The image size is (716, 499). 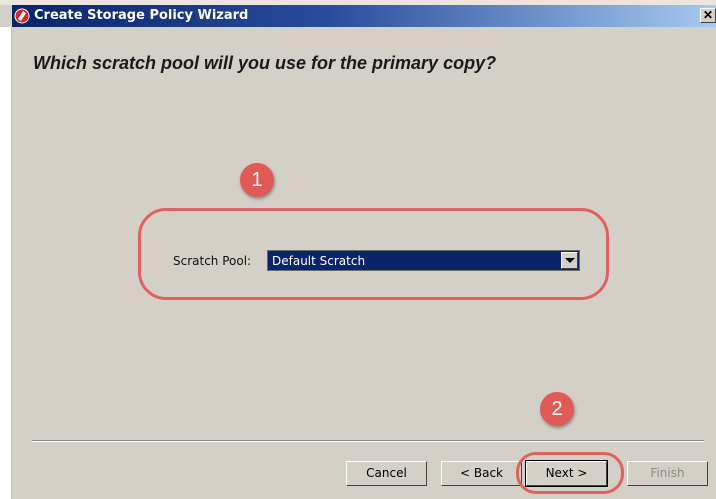 What do you see at coordinates (570, 473) in the screenshot?
I see `annotation-highlight-next` at bounding box center [570, 473].